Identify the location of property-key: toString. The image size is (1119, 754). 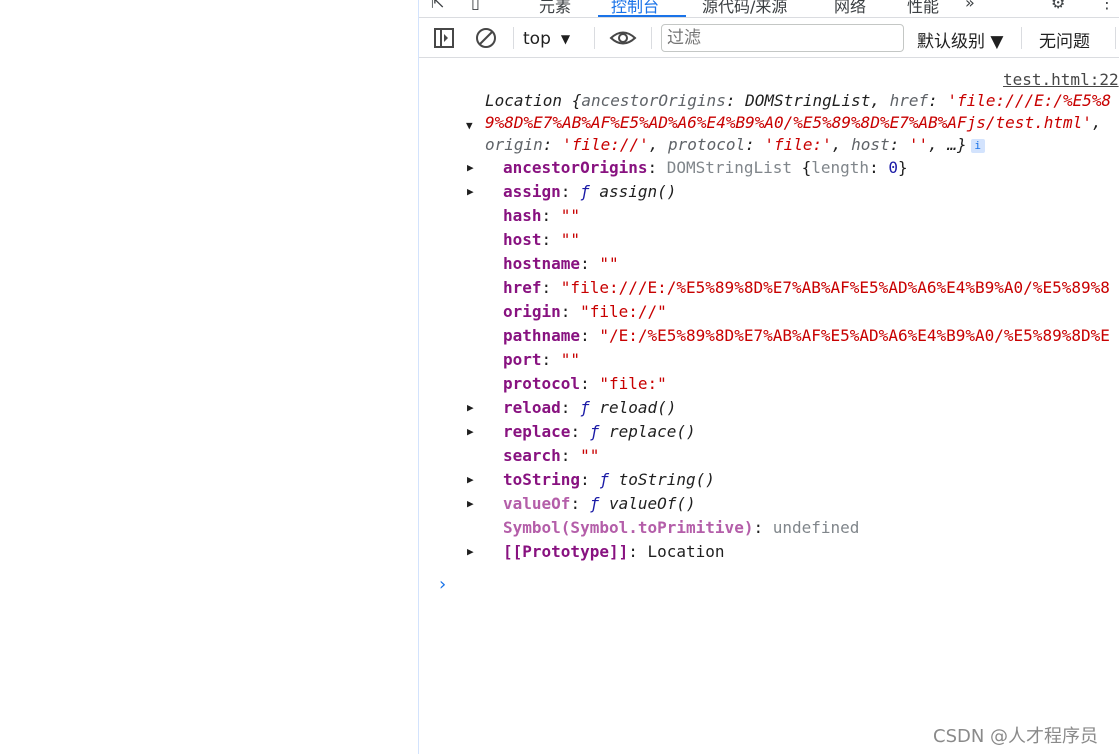
(542, 479).